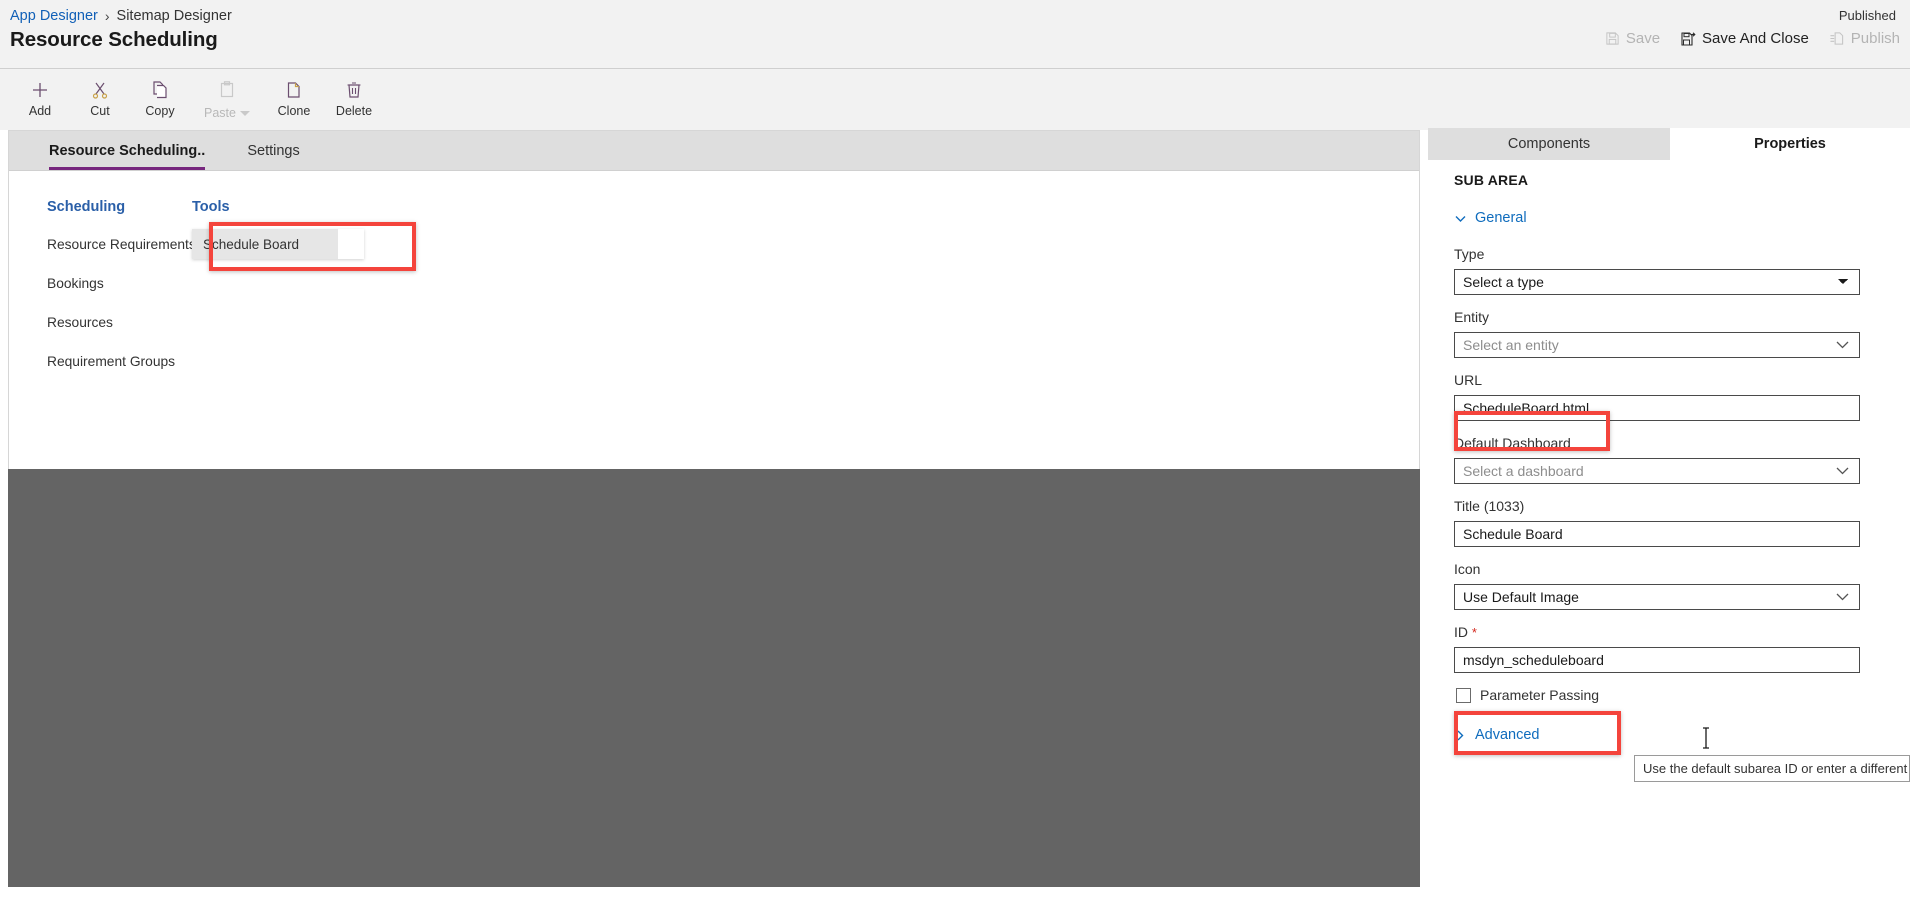  I want to click on tab-components: Components, so click(1549, 144).